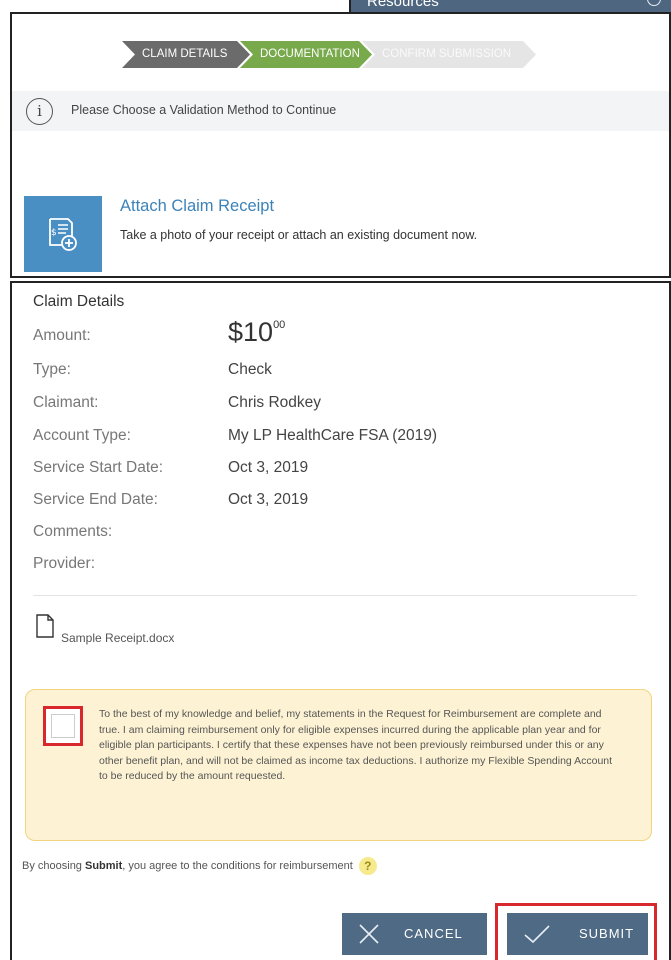 Image resolution: width=671 pixels, height=960 pixels. I want to click on step-claim-details: CLAIM DETAILS, so click(186, 54).